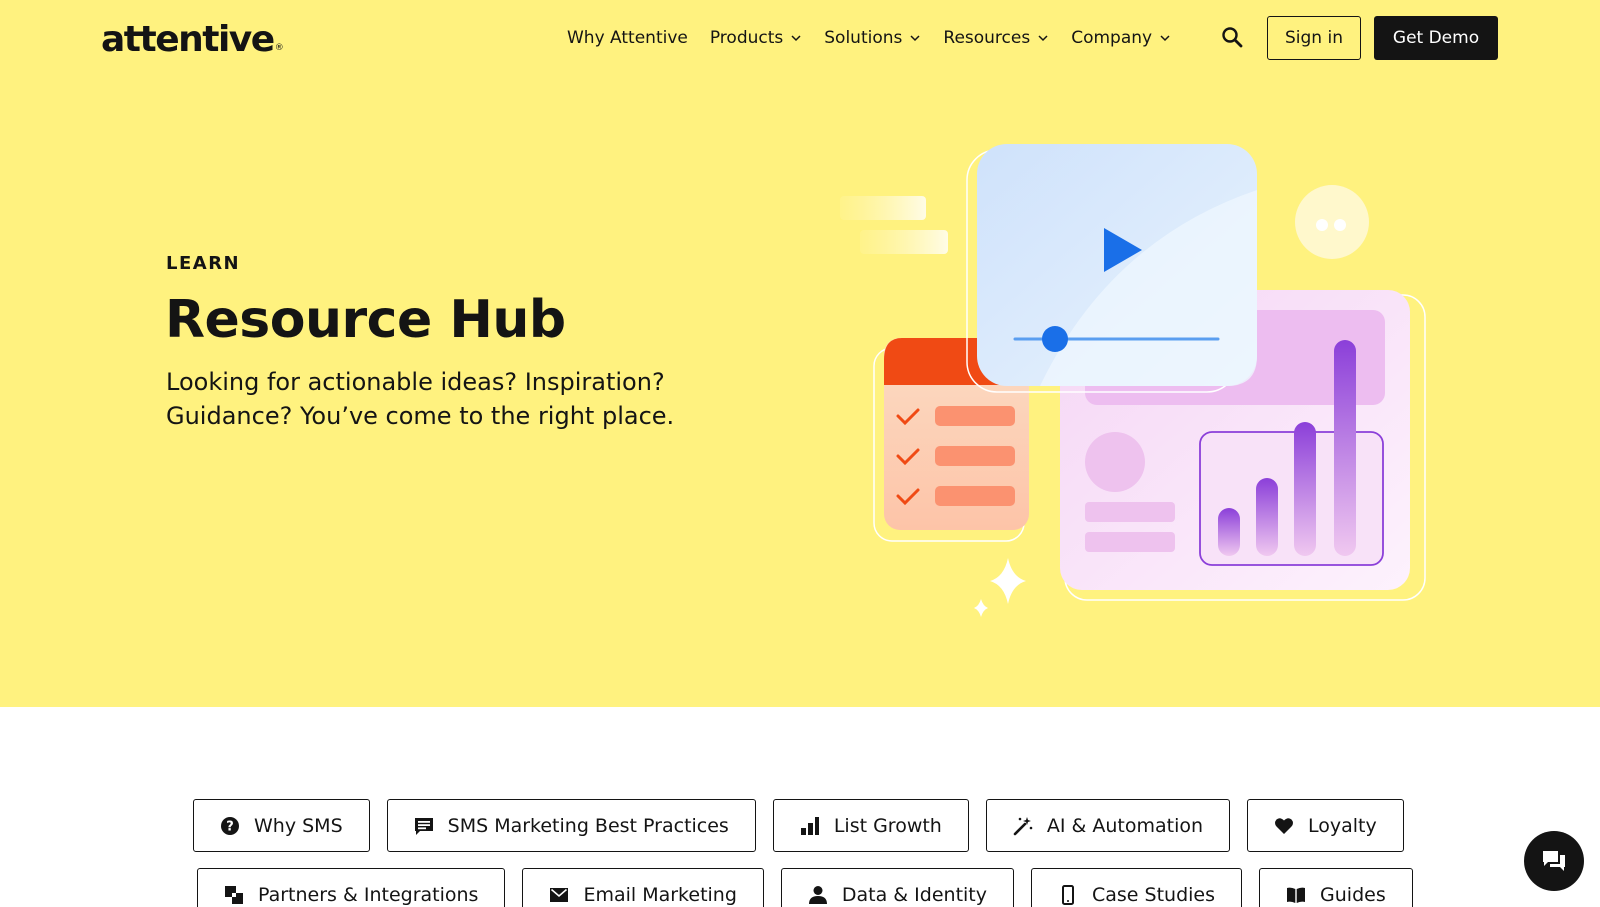  What do you see at coordinates (627, 38) in the screenshot?
I see `nav-why-attentive: Why Attentive` at bounding box center [627, 38].